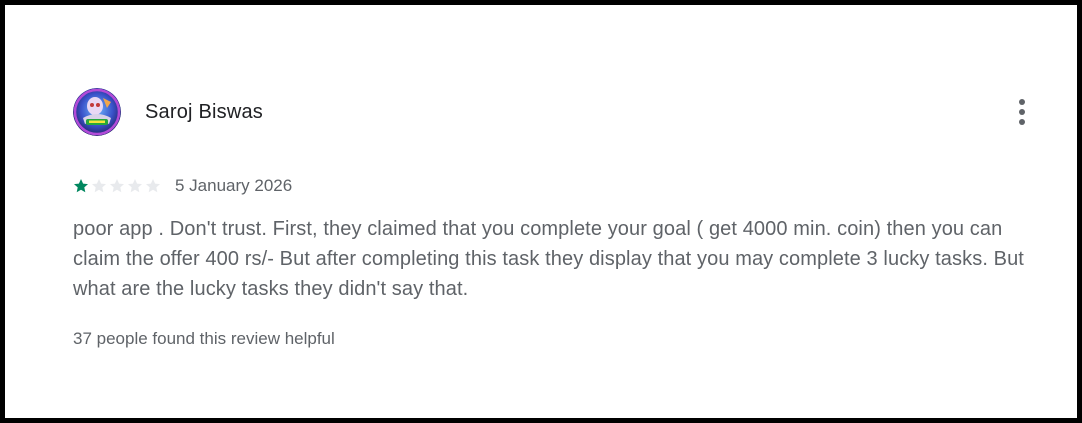 This screenshot has height=423, width=1082. I want to click on more-vert-icon, so click(1022, 112).